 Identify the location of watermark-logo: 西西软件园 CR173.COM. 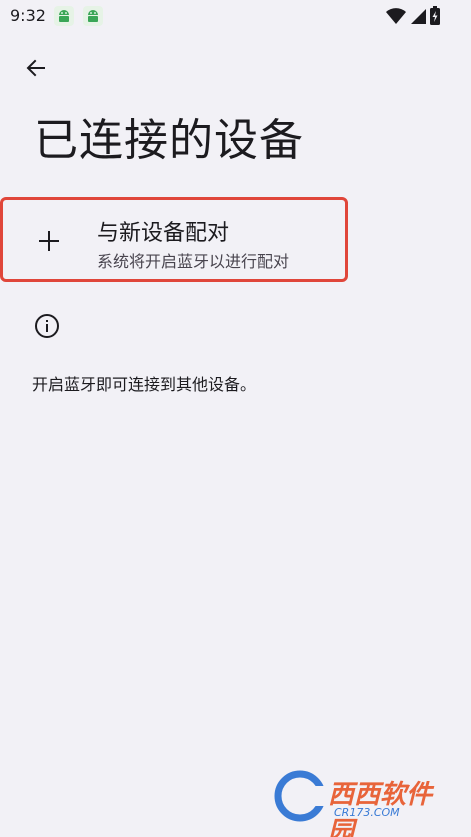
(362, 801).